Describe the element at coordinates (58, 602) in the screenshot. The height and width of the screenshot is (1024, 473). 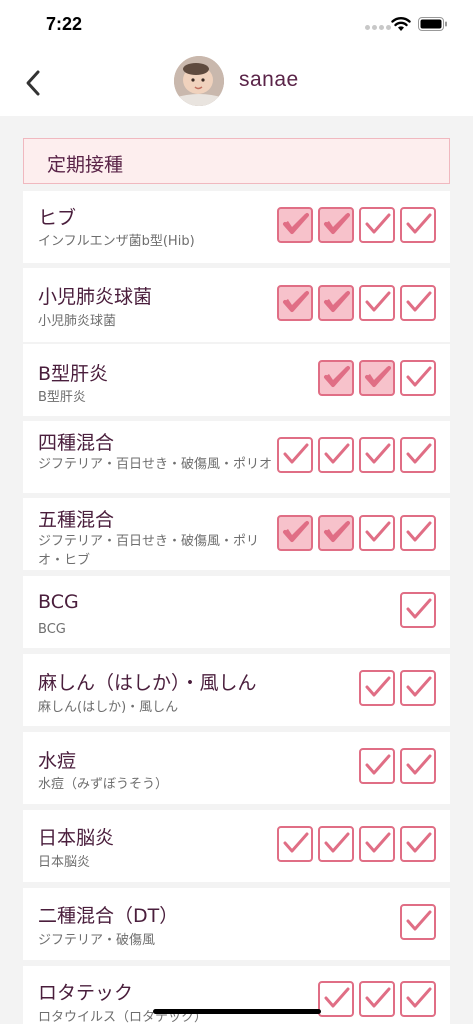
I see `vaccine-name: BCG` at that location.